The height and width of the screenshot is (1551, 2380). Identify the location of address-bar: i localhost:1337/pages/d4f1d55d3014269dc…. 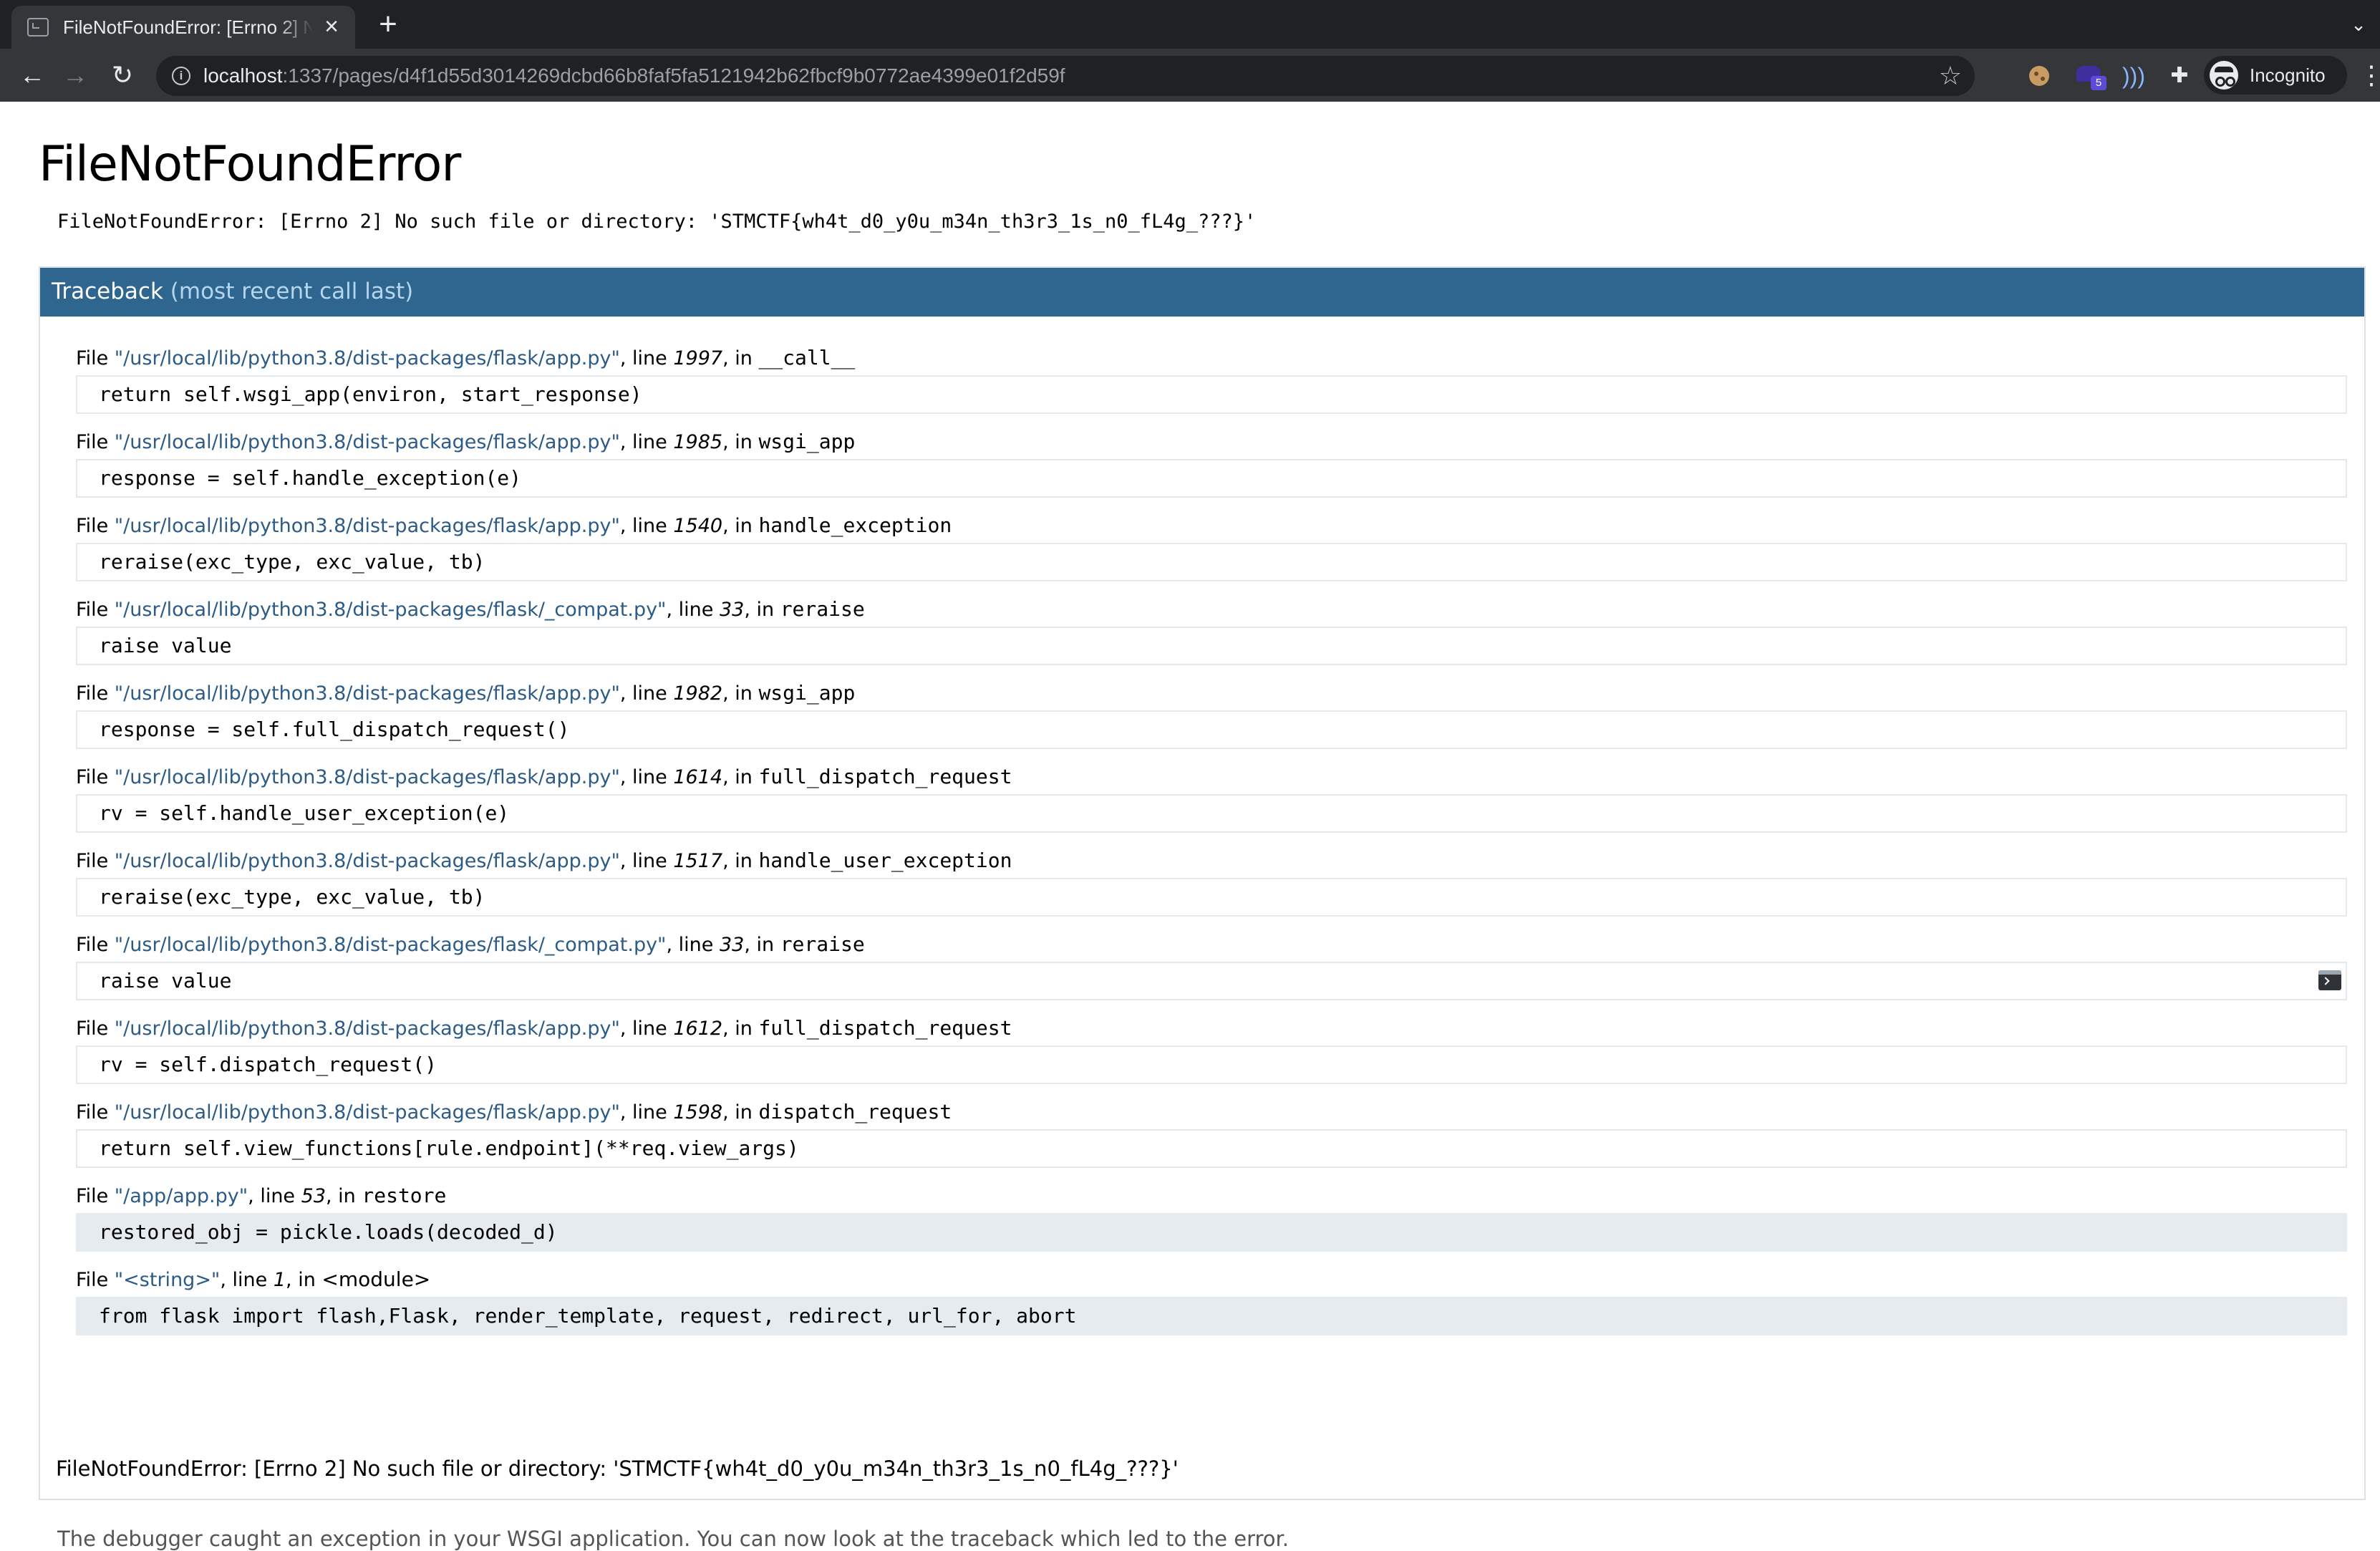
(1065, 76).